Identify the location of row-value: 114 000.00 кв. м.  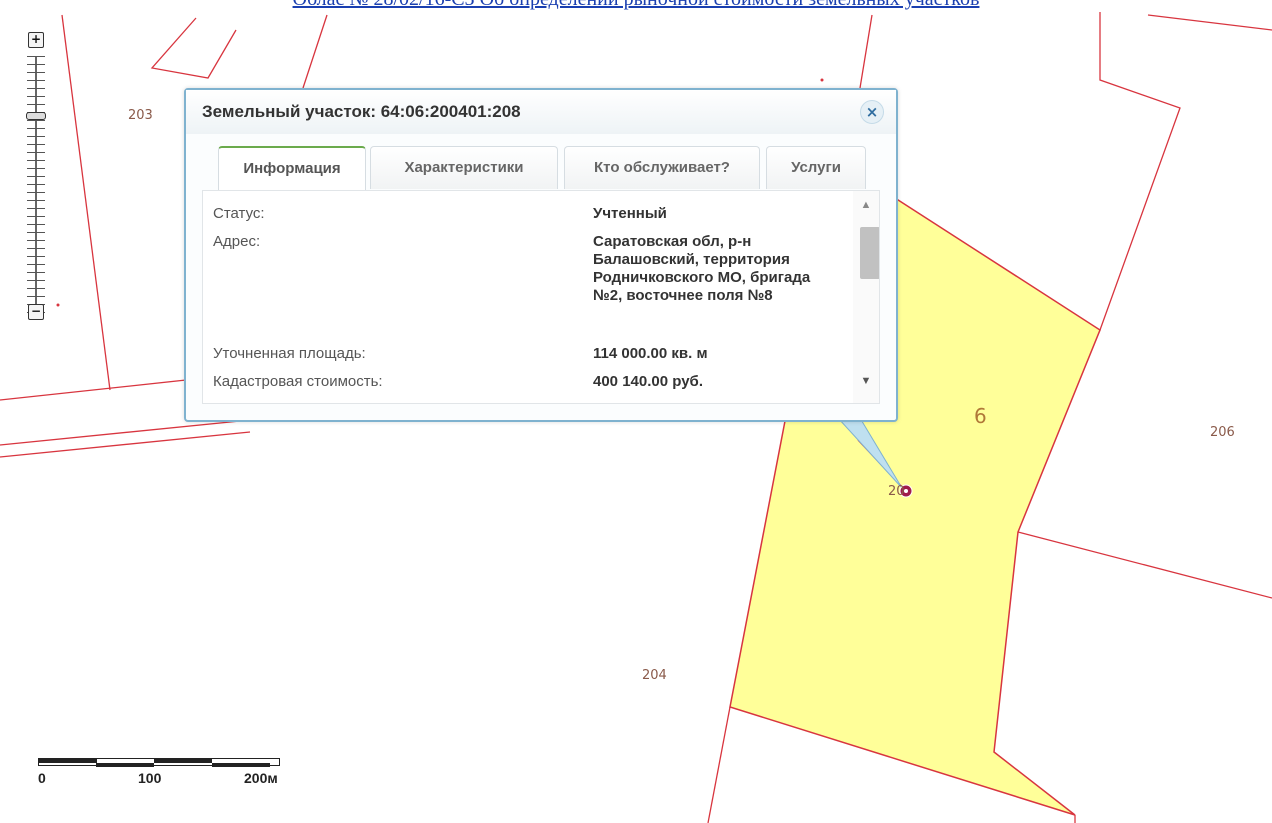
(650, 353).